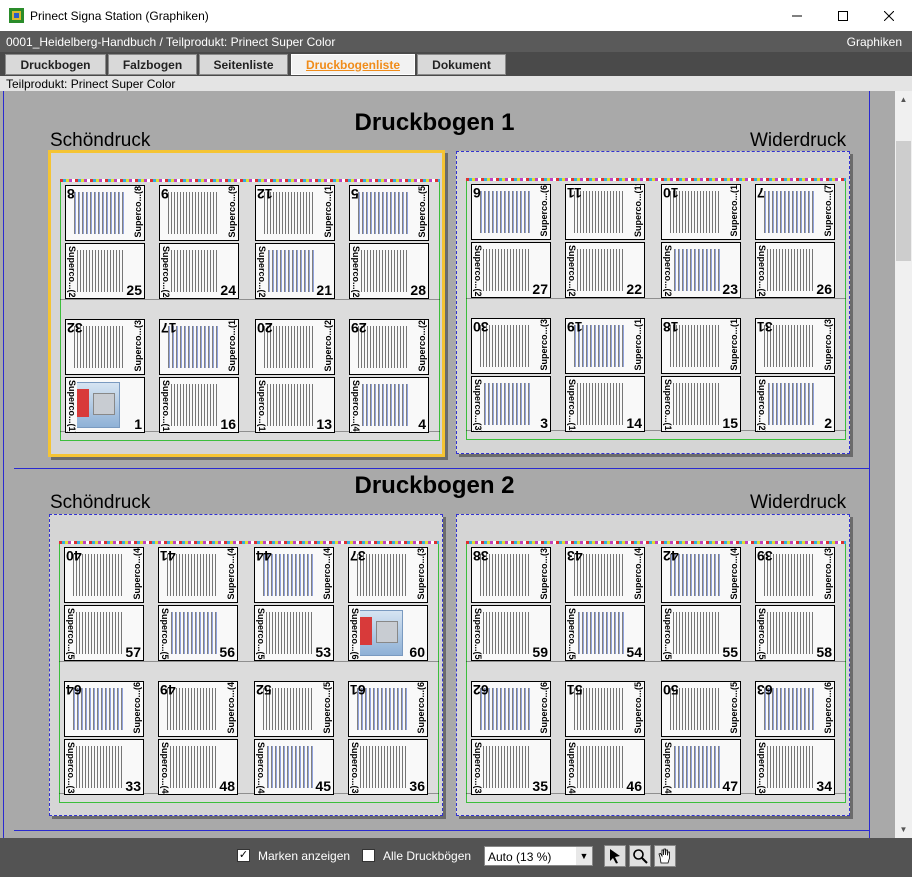  What do you see at coordinates (795, 212) in the screenshot?
I see `page-thumbnail: 7 Superco...(7)` at bounding box center [795, 212].